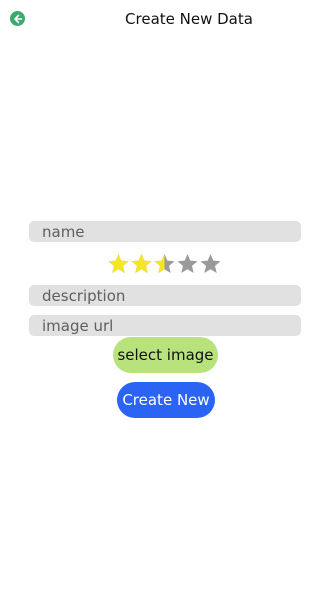  What do you see at coordinates (78, 326) in the screenshot?
I see `image-url-input-placeholder: image url` at bounding box center [78, 326].